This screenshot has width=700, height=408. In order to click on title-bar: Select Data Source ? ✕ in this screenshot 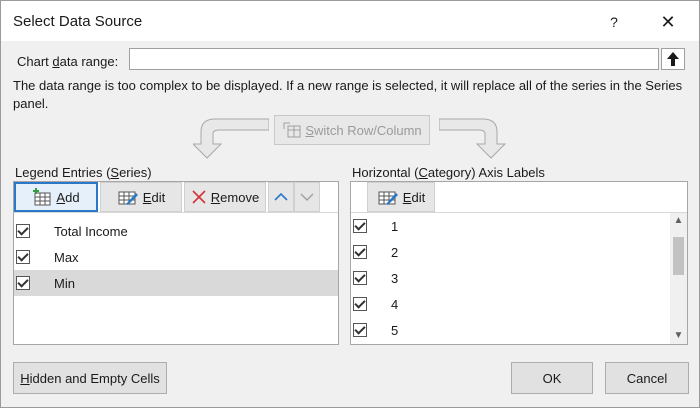, I will do `click(350, 21)`.